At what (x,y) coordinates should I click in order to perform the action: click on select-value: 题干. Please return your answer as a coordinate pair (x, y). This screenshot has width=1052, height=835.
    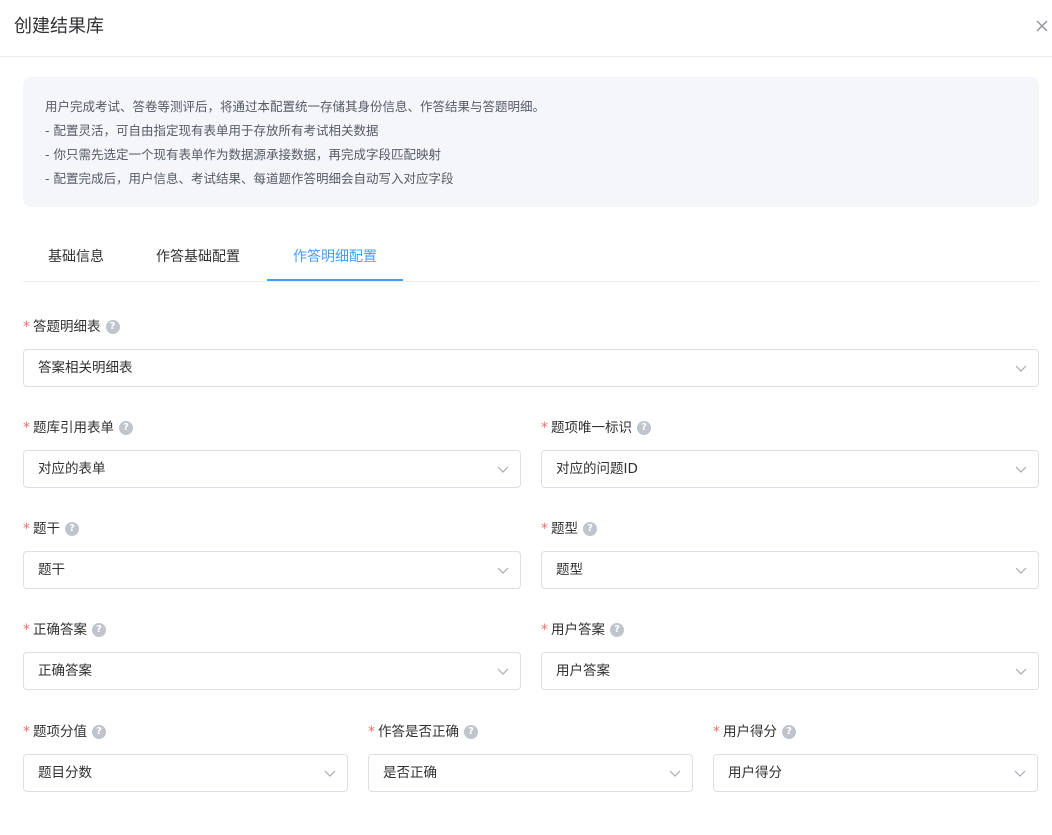
    Looking at the image, I should click on (51, 570).